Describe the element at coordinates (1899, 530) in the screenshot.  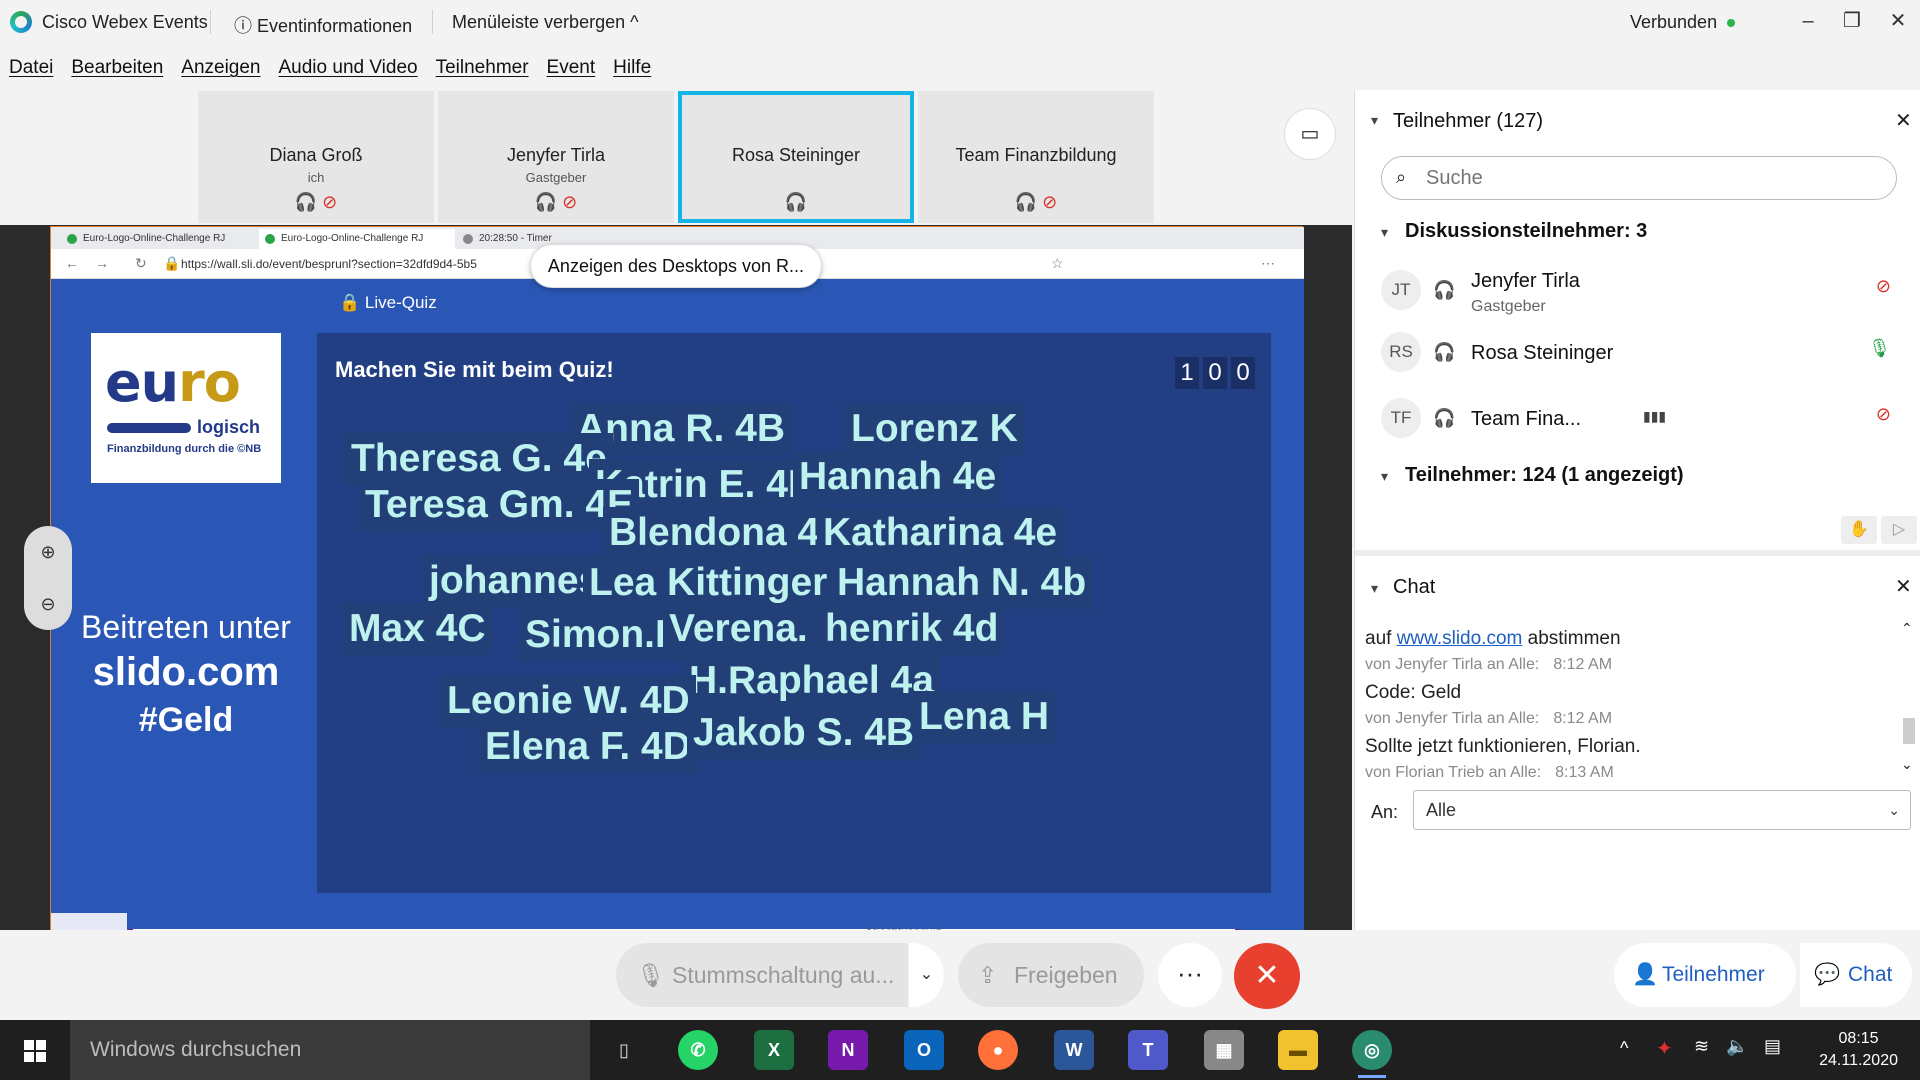
I see `mute-all-icon: ▷` at that location.